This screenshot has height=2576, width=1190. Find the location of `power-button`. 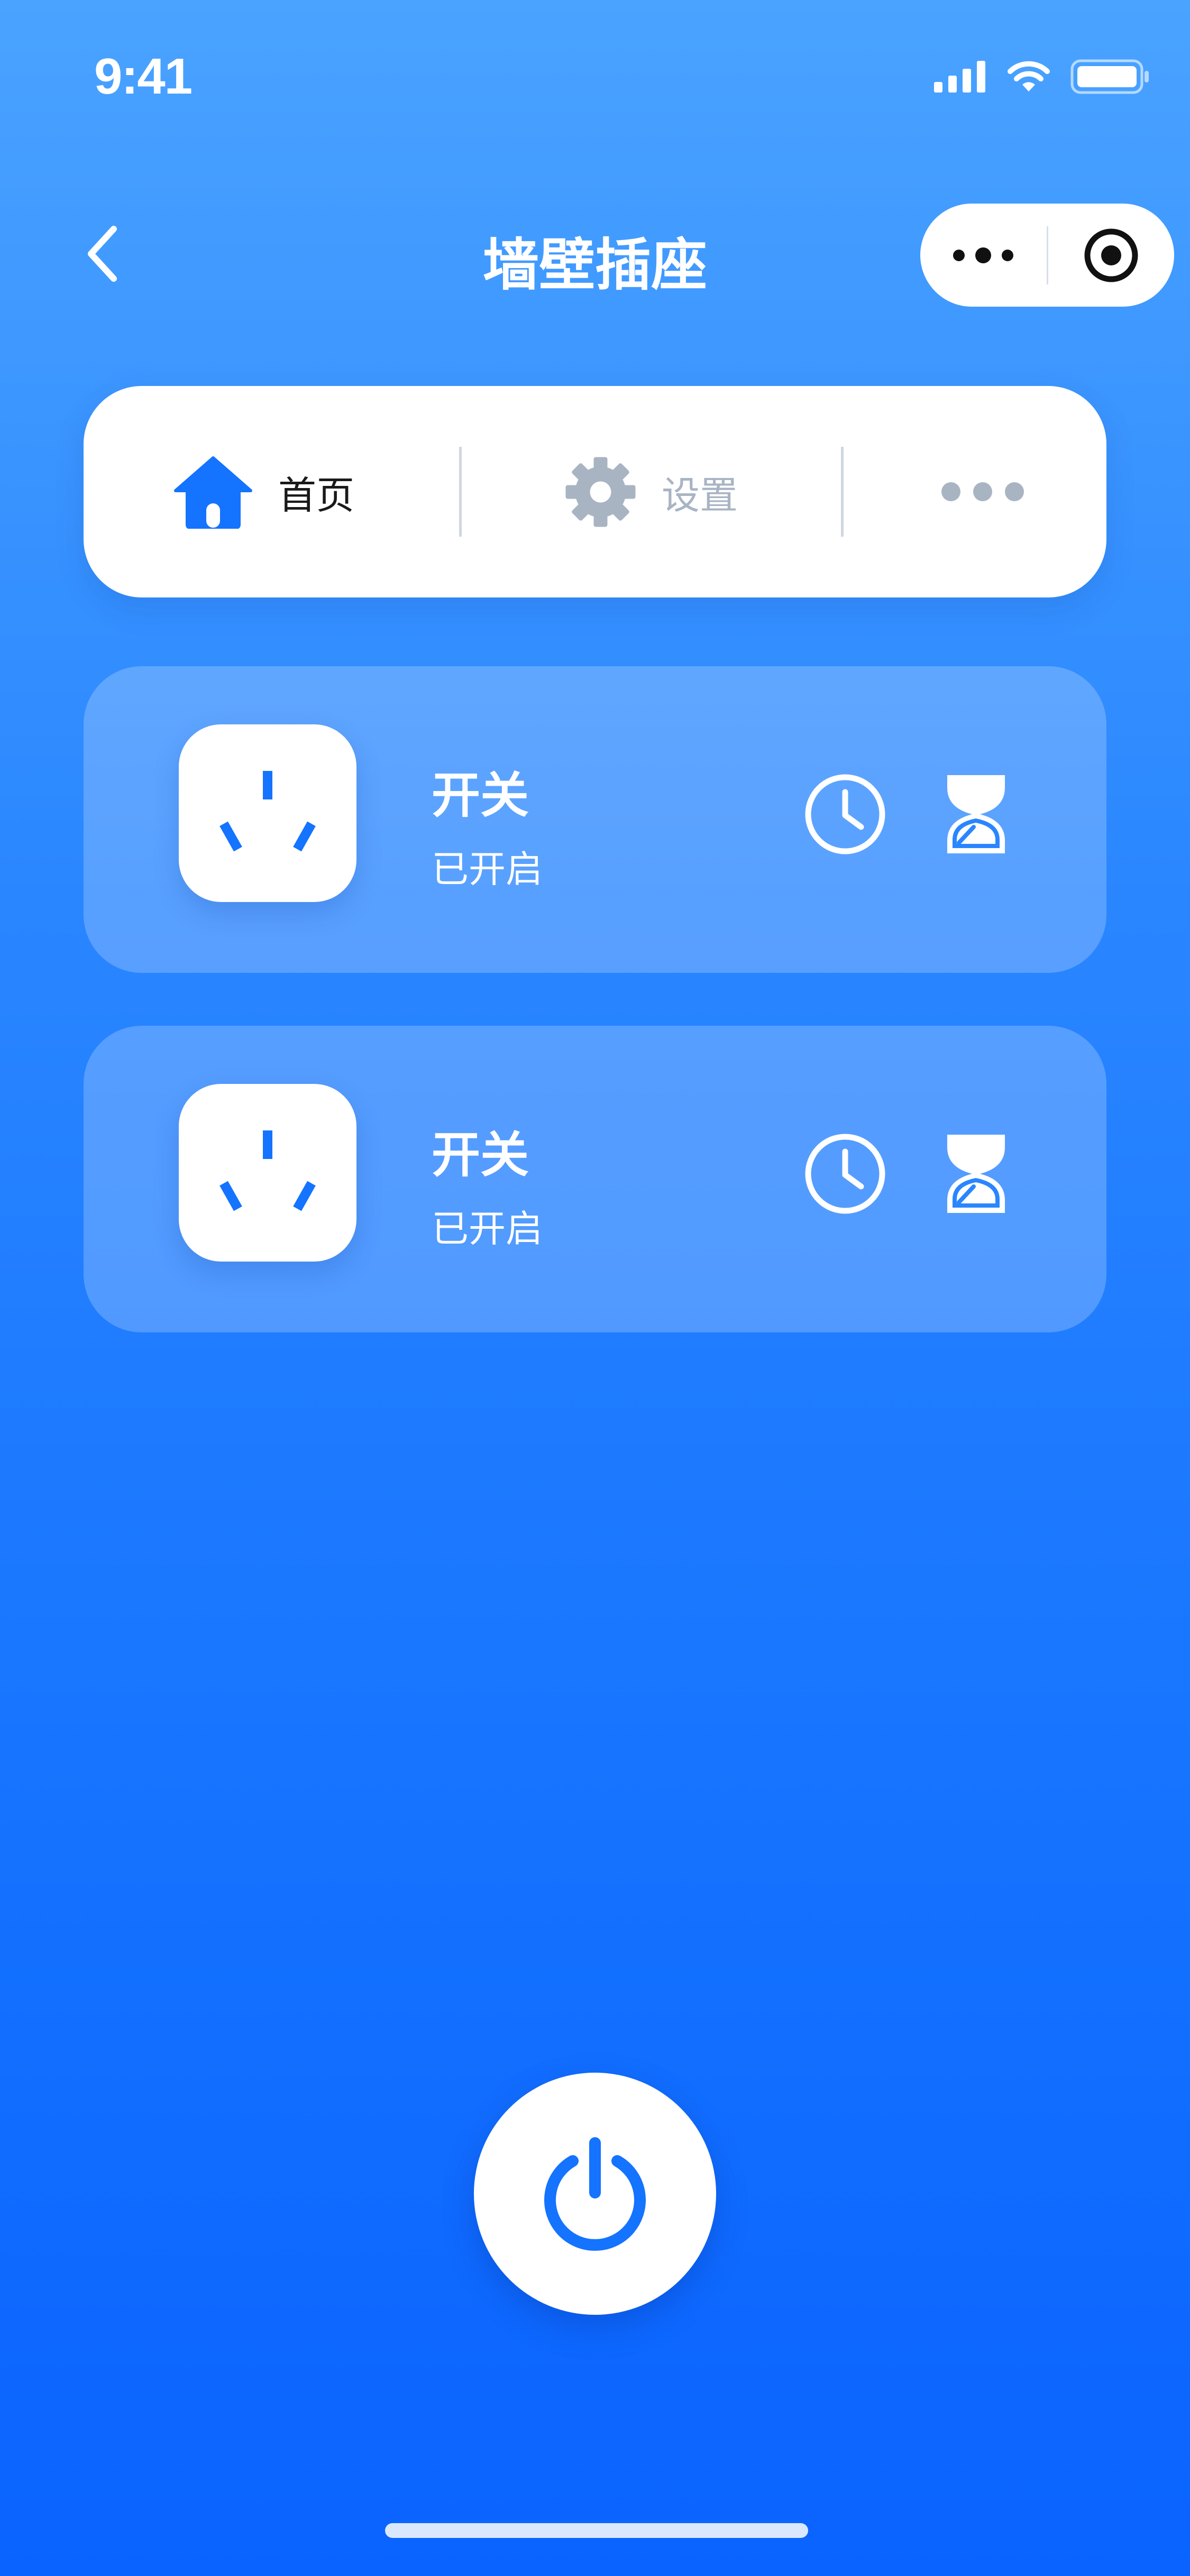

power-button is located at coordinates (595, 2194).